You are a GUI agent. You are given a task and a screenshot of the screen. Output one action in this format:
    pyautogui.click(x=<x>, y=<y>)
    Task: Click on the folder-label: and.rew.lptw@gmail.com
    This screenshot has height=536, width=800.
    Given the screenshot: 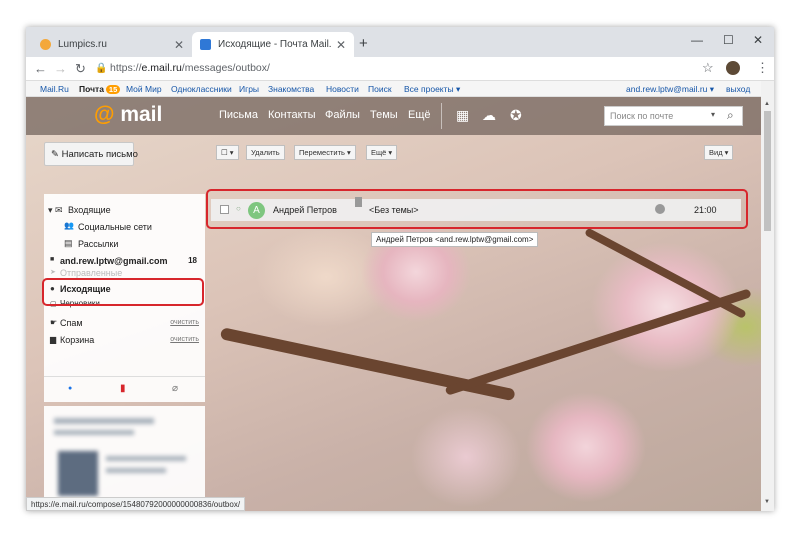 What is the action you would take?
    pyautogui.click(x=114, y=261)
    